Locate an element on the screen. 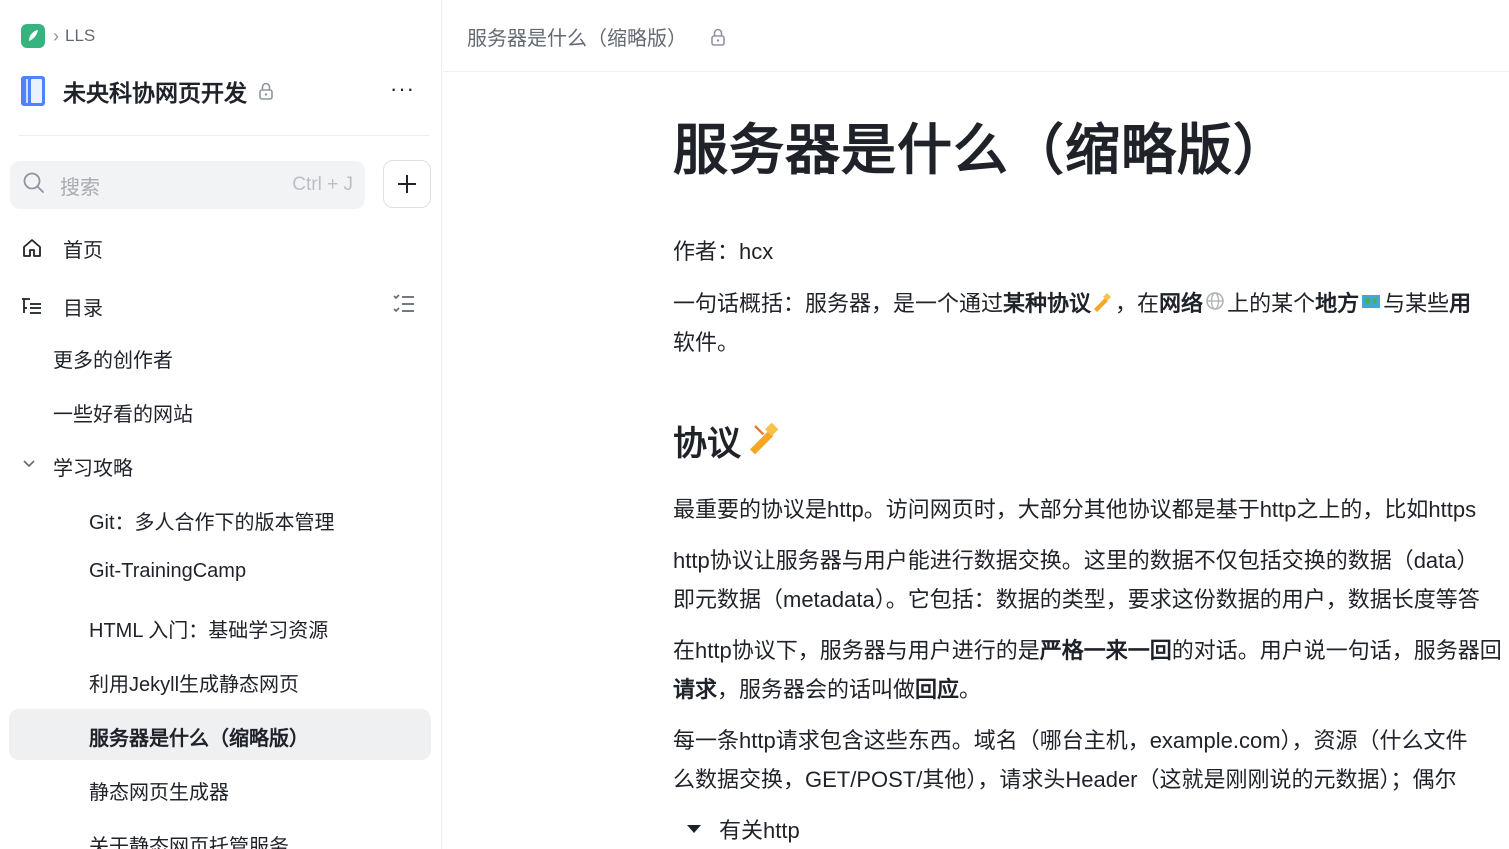  toc-icon is located at coordinates (31, 306).